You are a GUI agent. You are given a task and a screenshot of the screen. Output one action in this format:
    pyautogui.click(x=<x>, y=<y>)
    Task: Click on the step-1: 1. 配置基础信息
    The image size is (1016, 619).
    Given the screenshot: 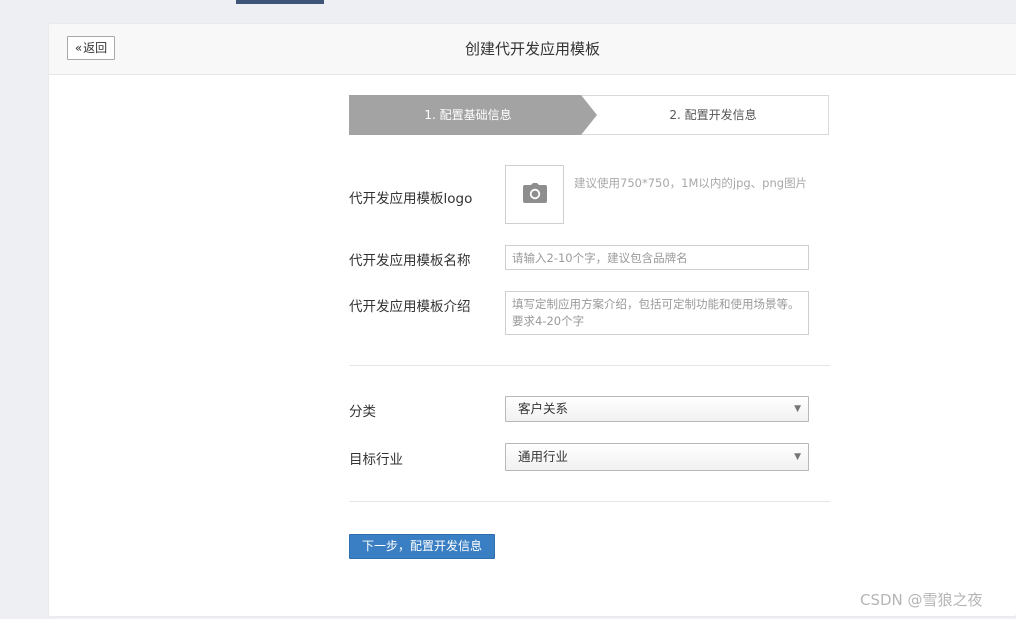 What is the action you would take?
    pyautogui.click(x=473, y=115)
    